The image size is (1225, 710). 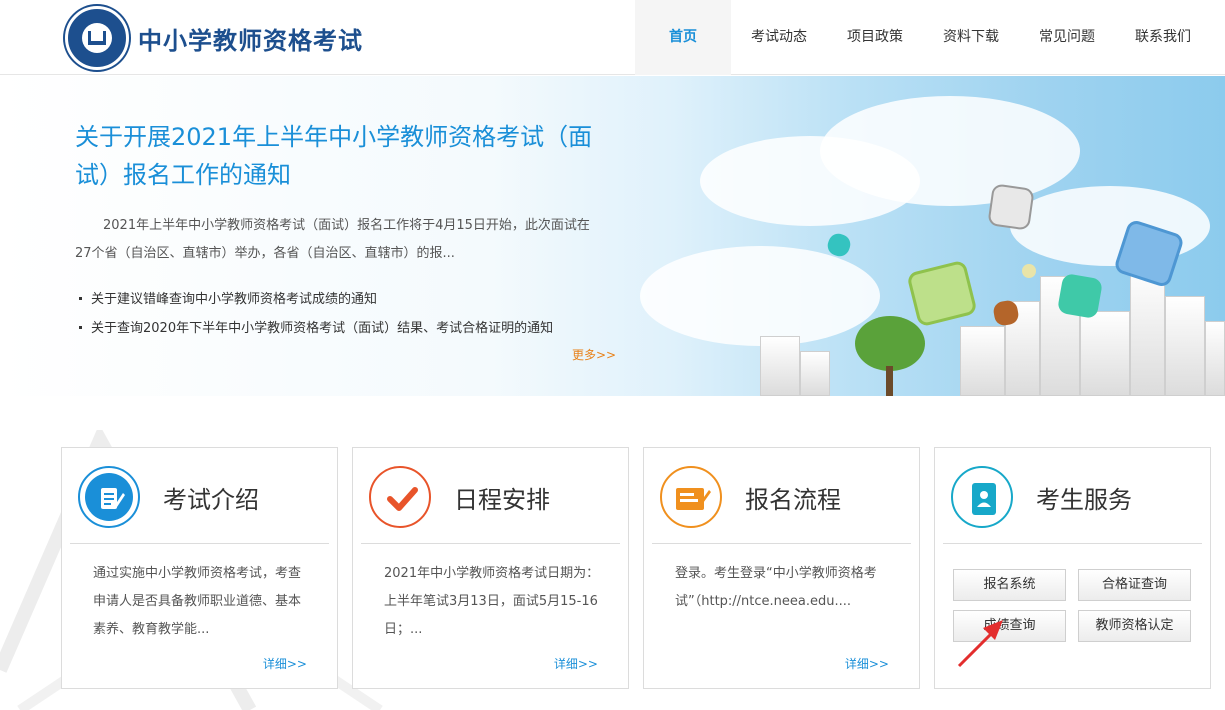 What do you see at coordinates (875, 37) in the screenshot?
I see `nav-policy: 项目政策` at bounding box center [875, 37].